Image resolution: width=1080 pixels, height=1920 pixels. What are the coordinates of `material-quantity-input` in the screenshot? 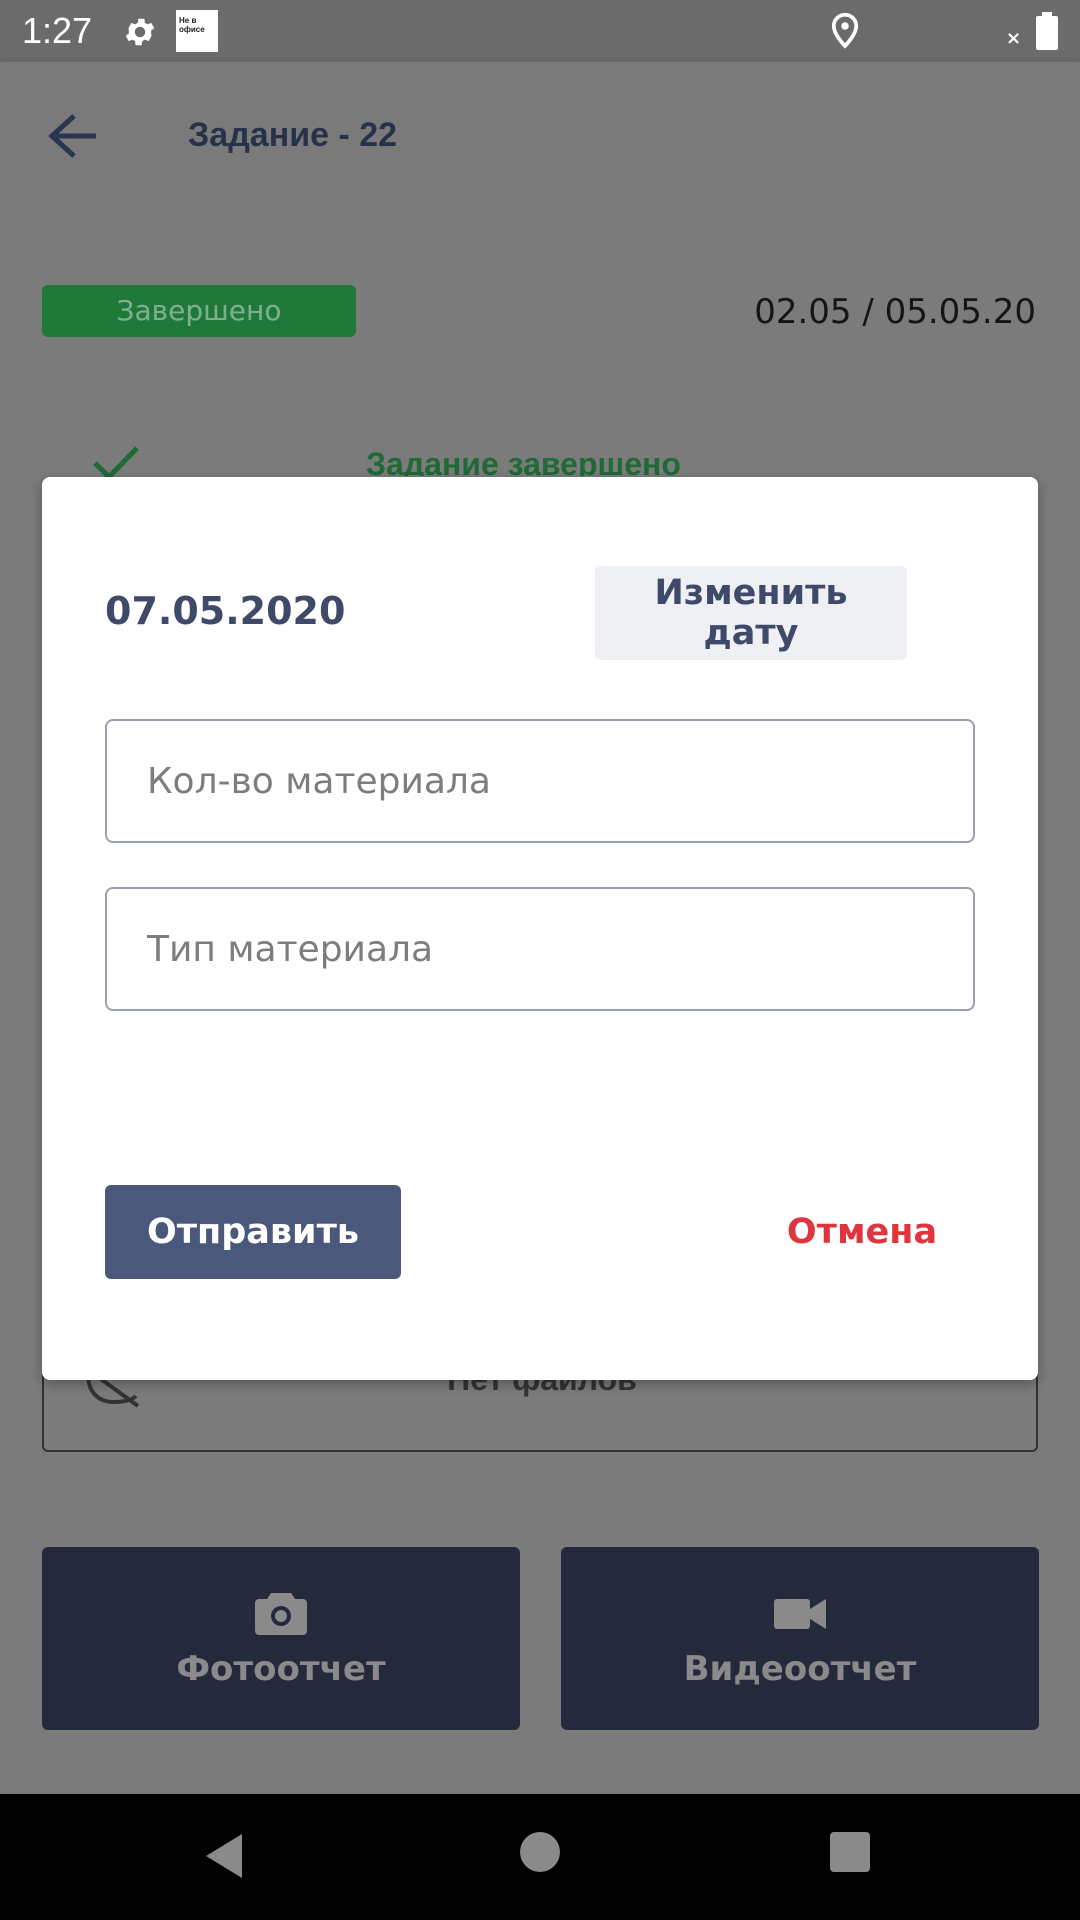 It's located at (540, 781).